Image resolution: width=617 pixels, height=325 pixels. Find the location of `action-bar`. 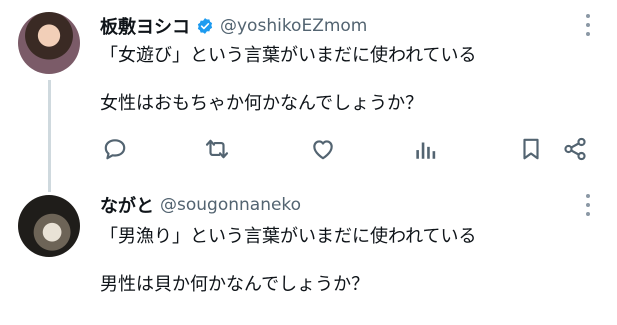

action-bar is located at coordinates (348, 149).